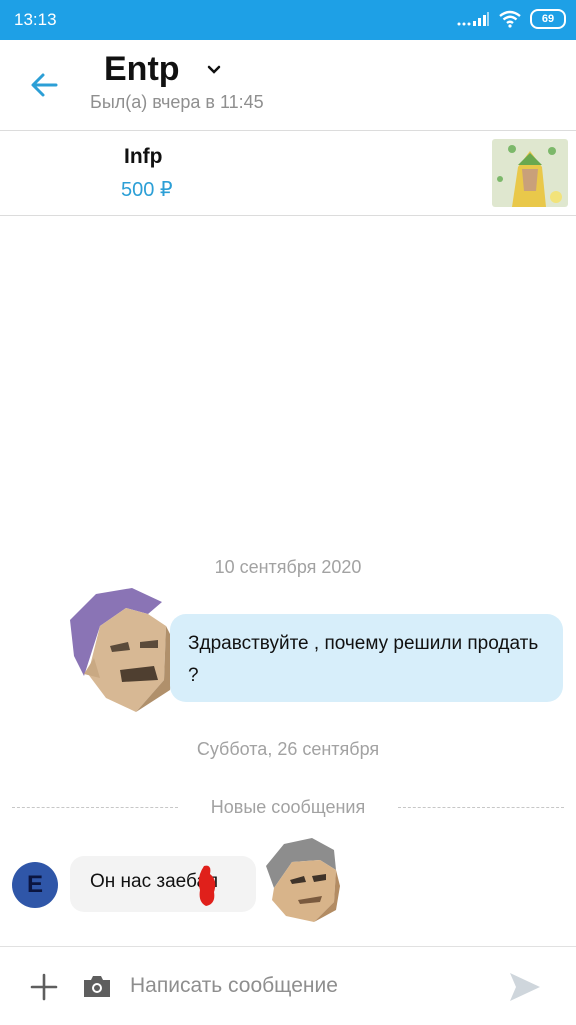  Describe the element at coordinates (163, 884) in the screenshot. I see `outgoing-message: Он нас заебал` at that location.